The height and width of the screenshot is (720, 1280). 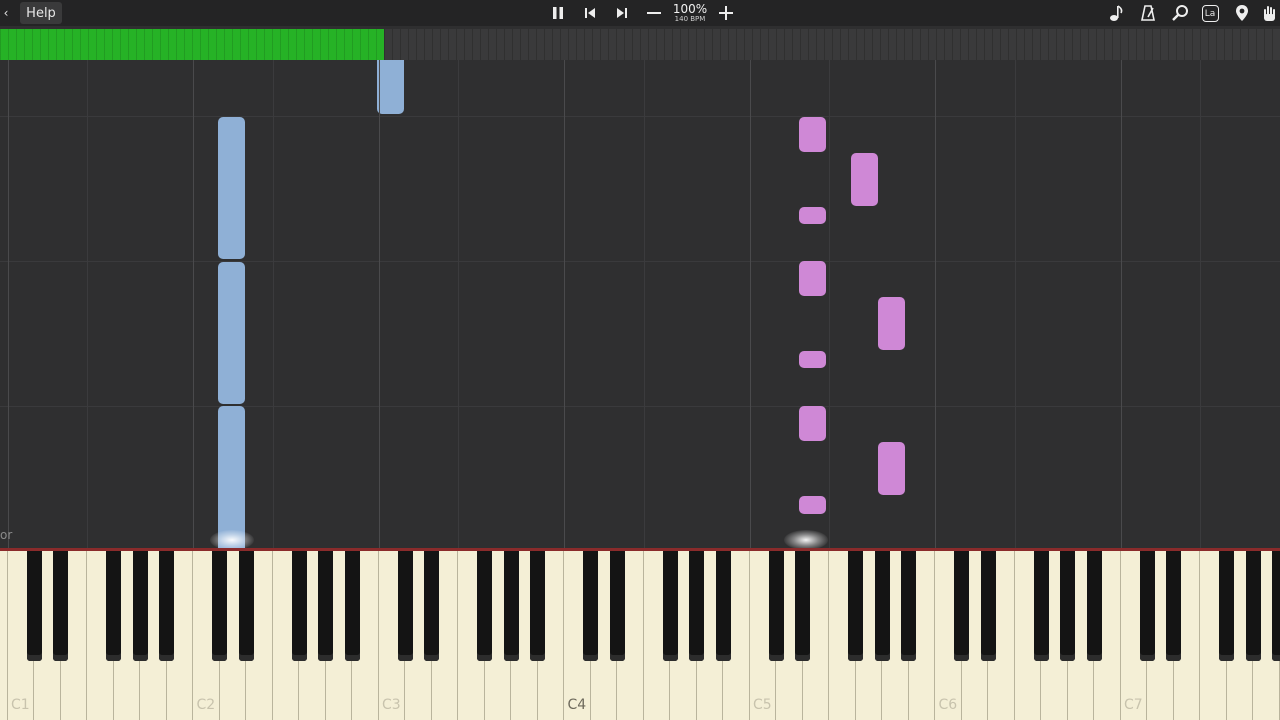 What do you see at coordinates (577, 705) in the screenshot?
I see `octave-label-c4: C4` at bounding box center [577, 705].